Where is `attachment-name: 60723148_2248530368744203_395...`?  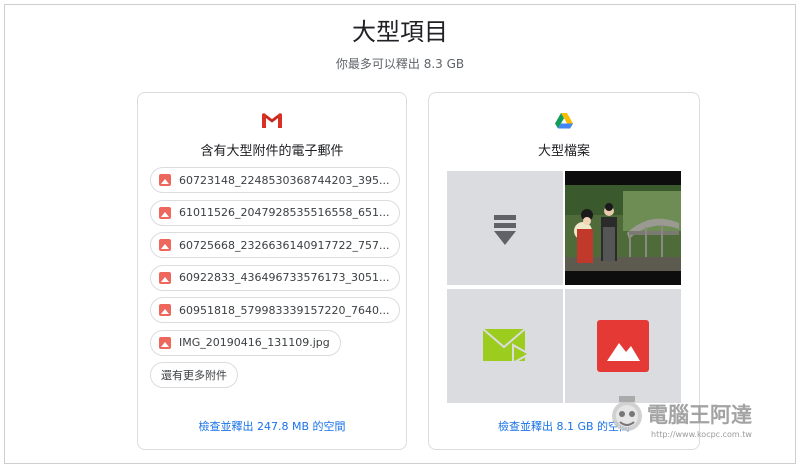
attachment-name: 60723148_2248530368744203_395... is located at coordinates (284, 180).